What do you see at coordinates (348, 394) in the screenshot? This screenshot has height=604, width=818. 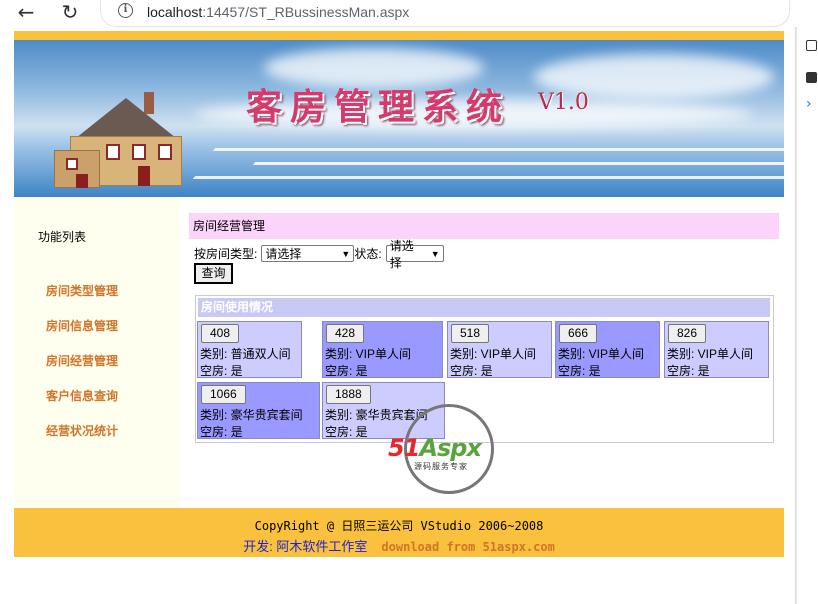 I see `room-number-button: 1888` at bounding box center [348, 394].